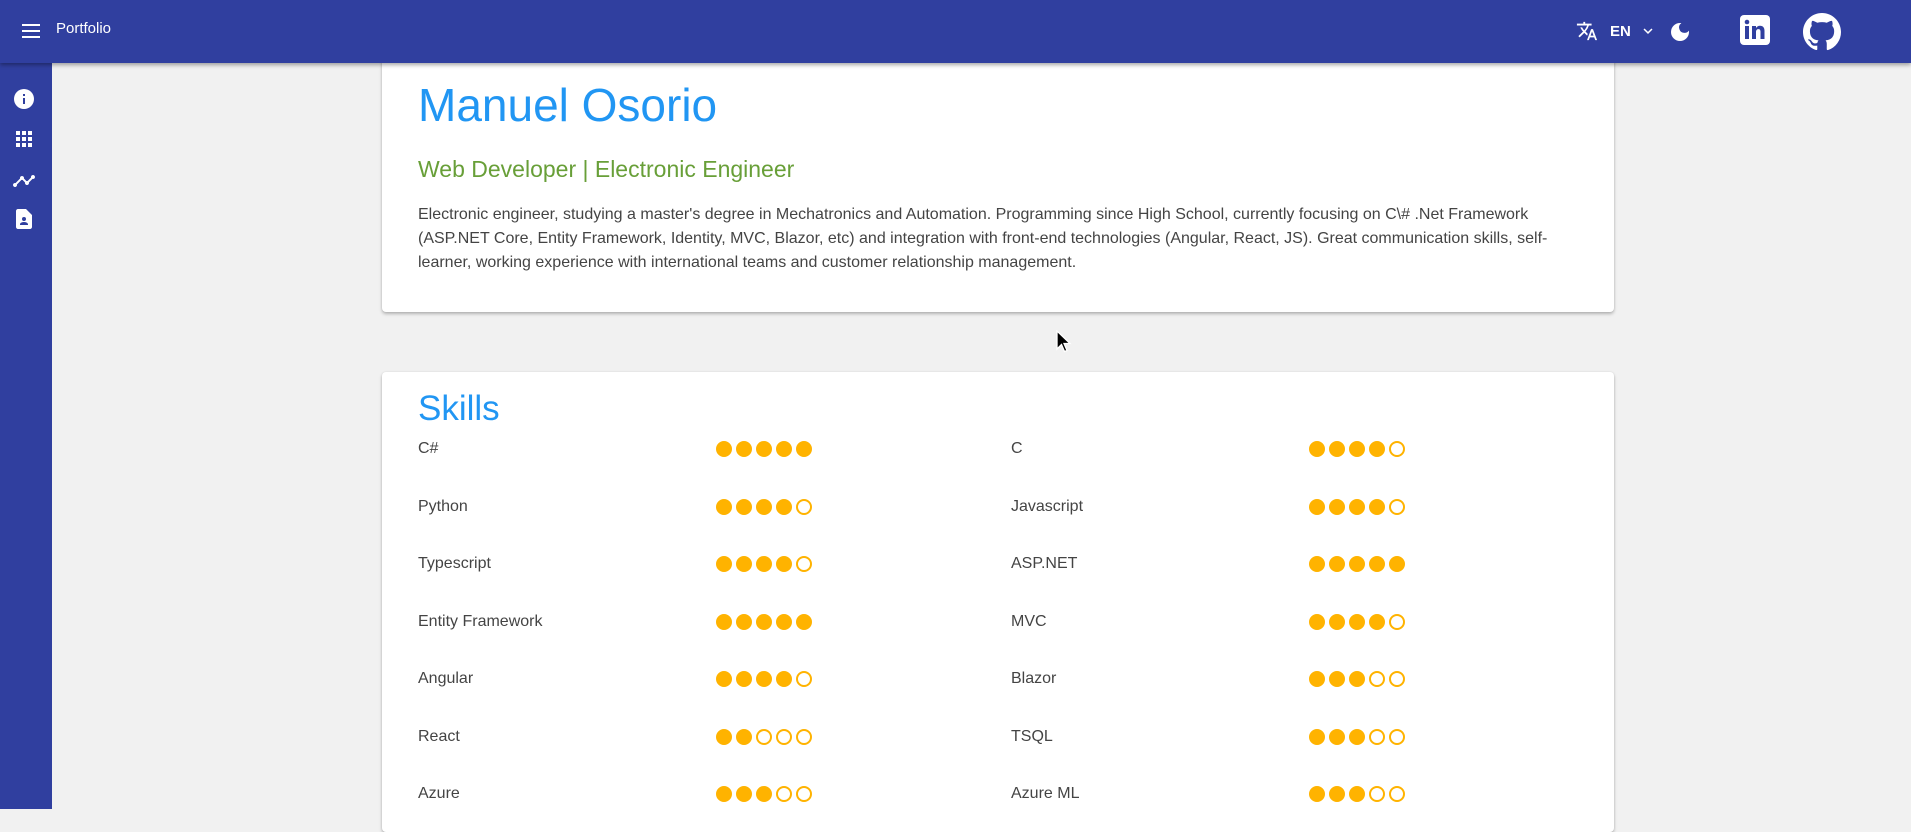 The height and width of the screenshot is (832, 1911). I want to click on skill-item: Python, so click(615, 507).